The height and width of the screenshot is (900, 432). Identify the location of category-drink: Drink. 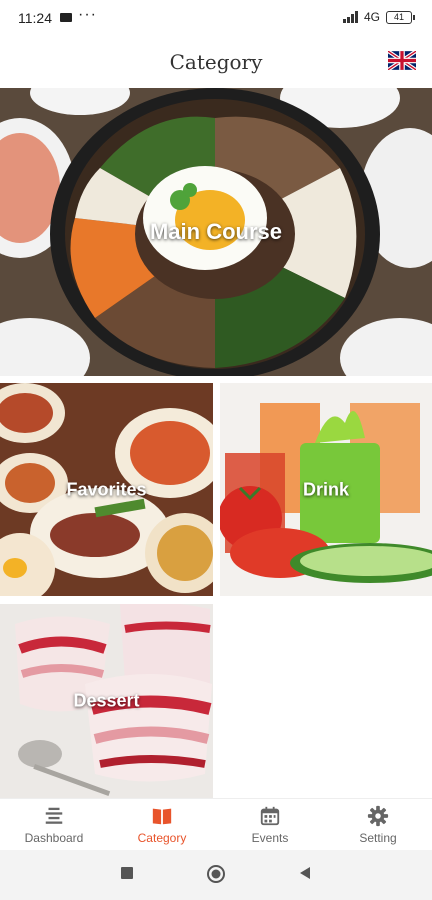
(326, 489).